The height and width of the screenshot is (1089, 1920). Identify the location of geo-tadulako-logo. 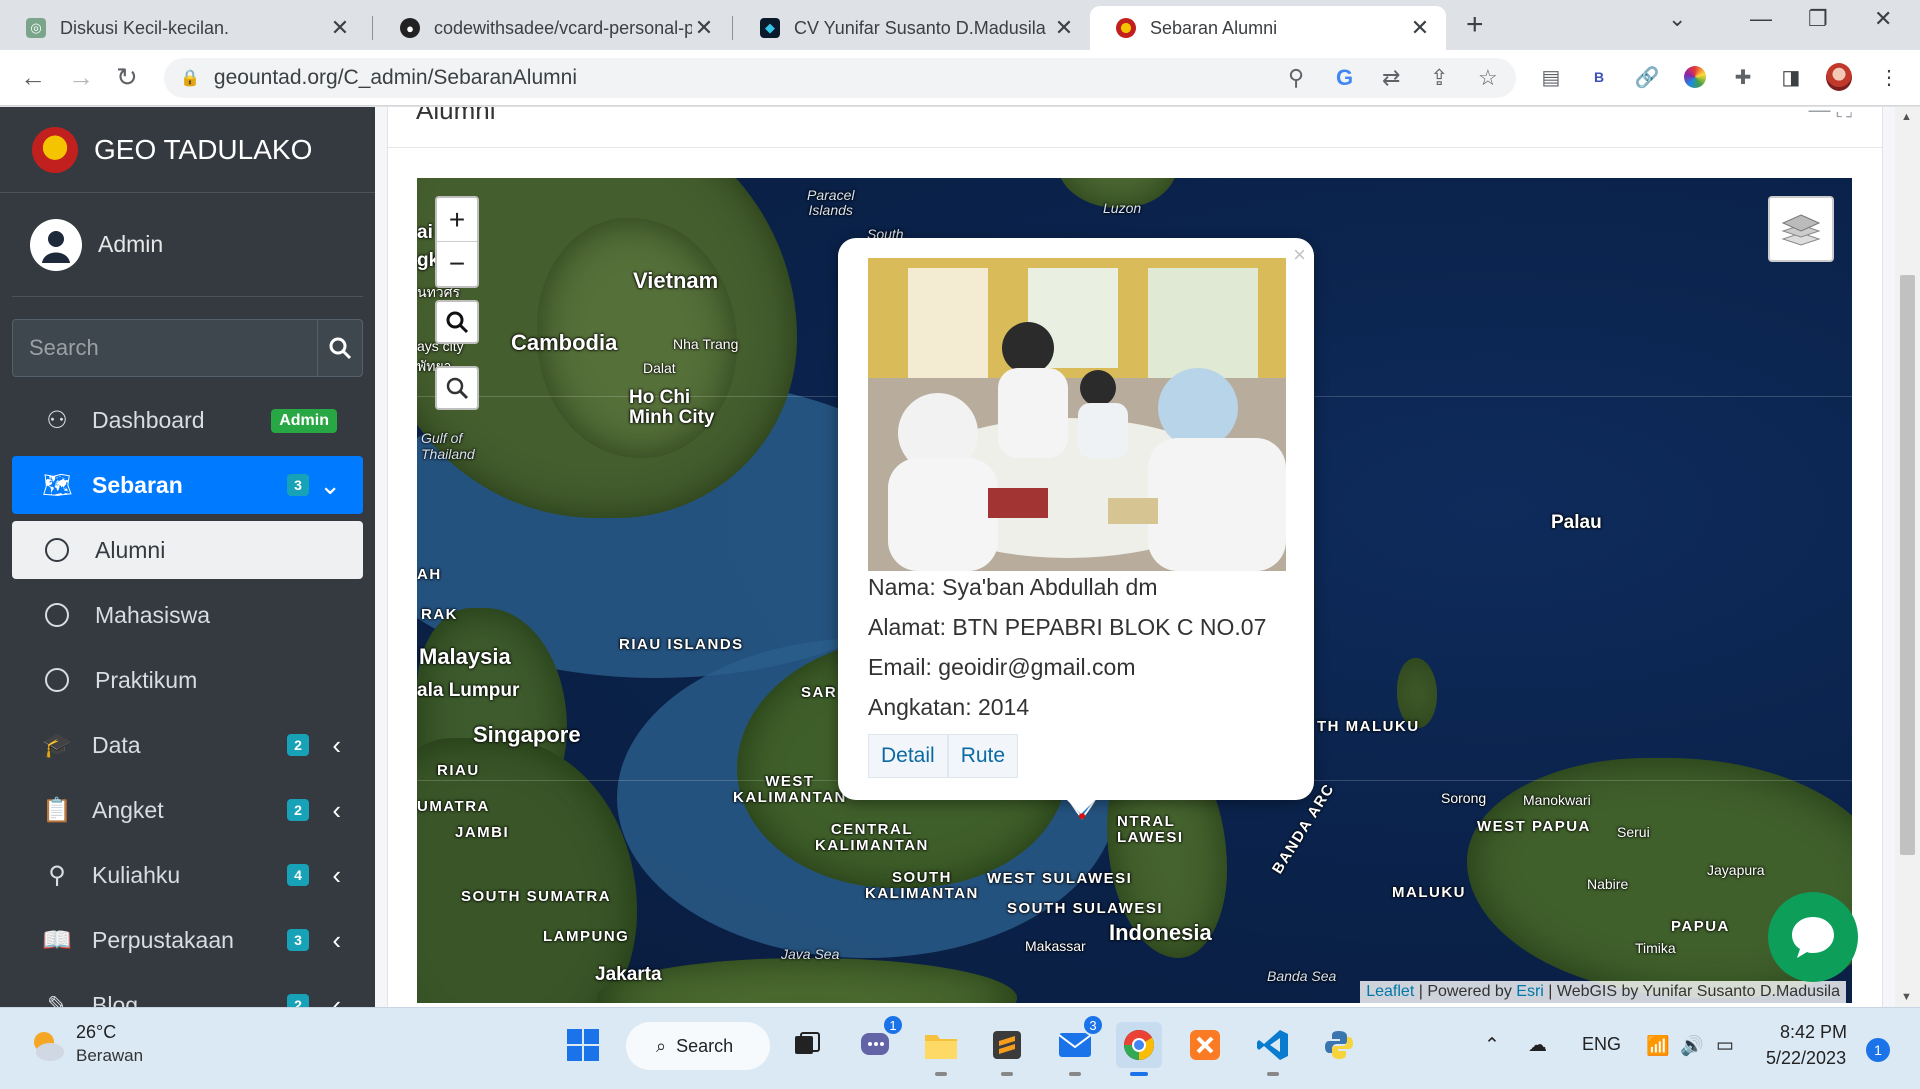
(55, 149).